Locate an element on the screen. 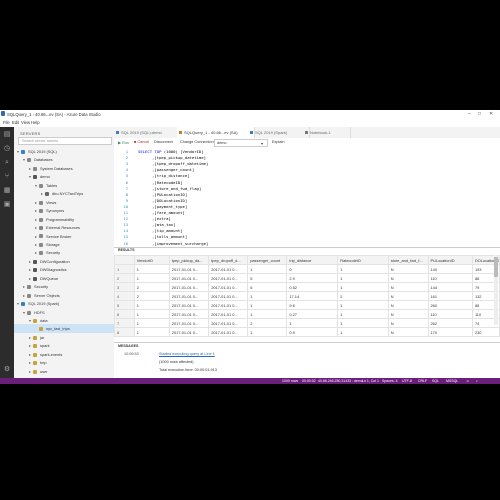 This screenshot has width=500, height=500. menu-view: View is located at coordinates (25, 122).